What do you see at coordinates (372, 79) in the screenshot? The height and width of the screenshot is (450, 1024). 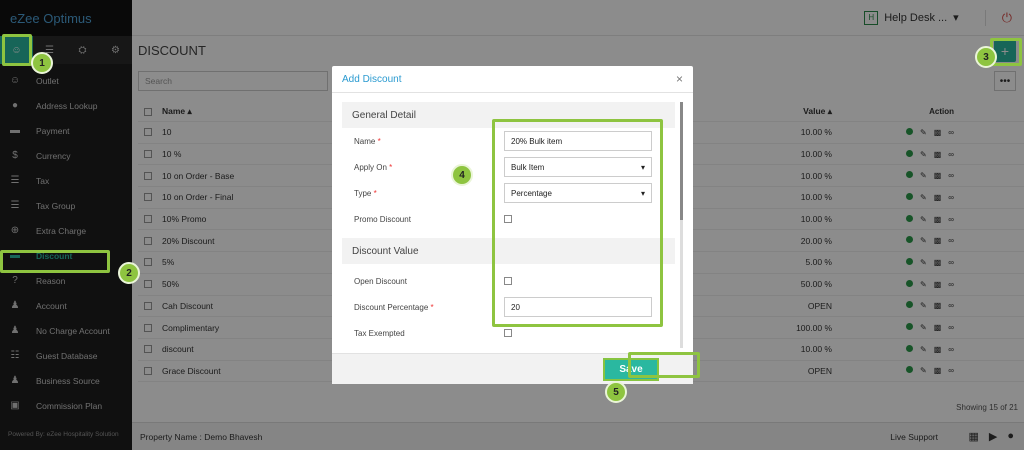 I see `modal-title: Add Discount` at bounding box center [372, 79].